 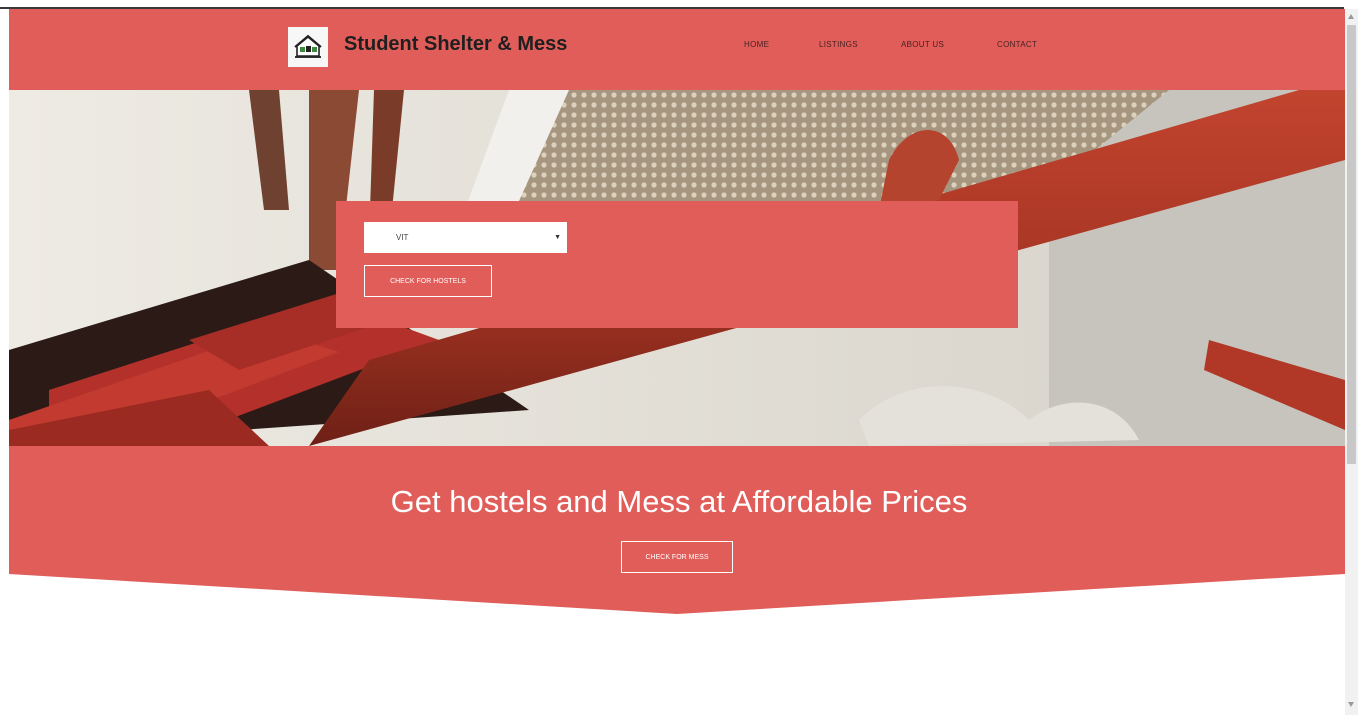 I want to click on college-select-value: VIT, so click(x=402, y=237).